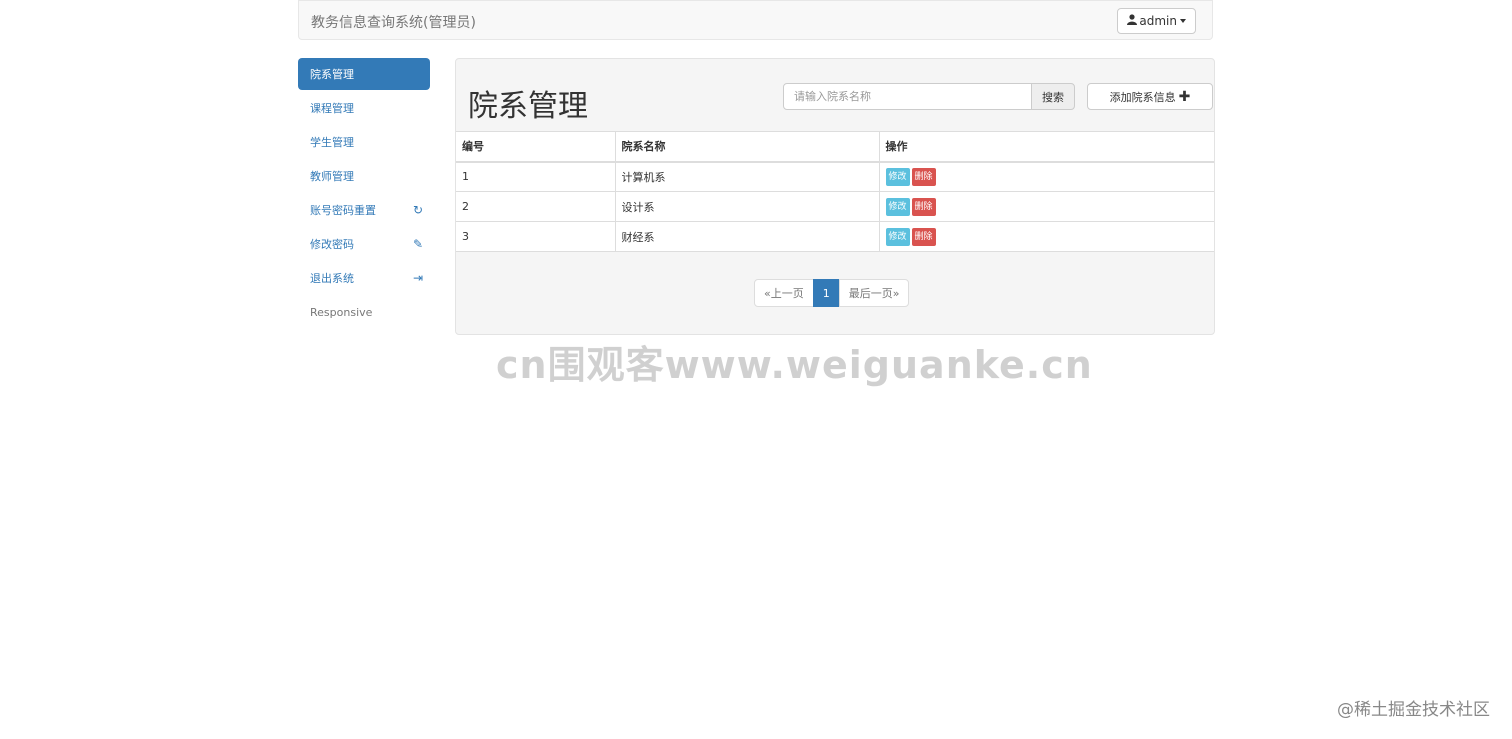 This screenshot has width=1512, height=739. Describe the element at coordinates (536, 206) in the screenshot. I see `cell-id: 2` at that location.